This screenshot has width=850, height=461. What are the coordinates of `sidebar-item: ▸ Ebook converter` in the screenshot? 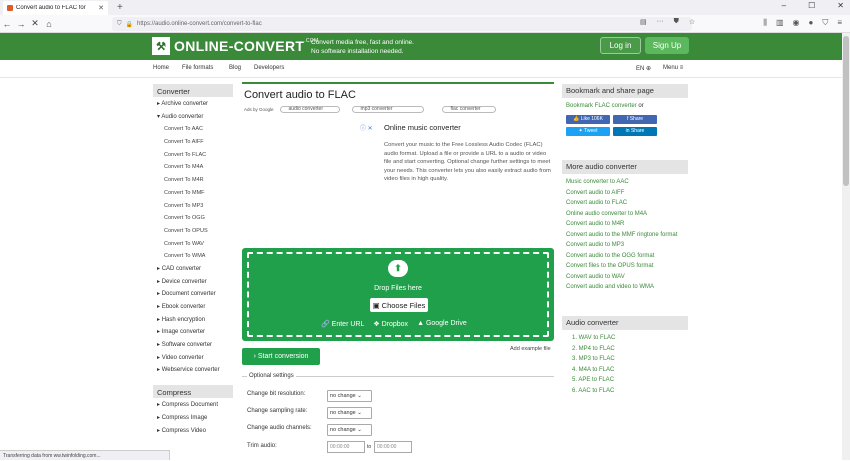 It's located at (193, 307).